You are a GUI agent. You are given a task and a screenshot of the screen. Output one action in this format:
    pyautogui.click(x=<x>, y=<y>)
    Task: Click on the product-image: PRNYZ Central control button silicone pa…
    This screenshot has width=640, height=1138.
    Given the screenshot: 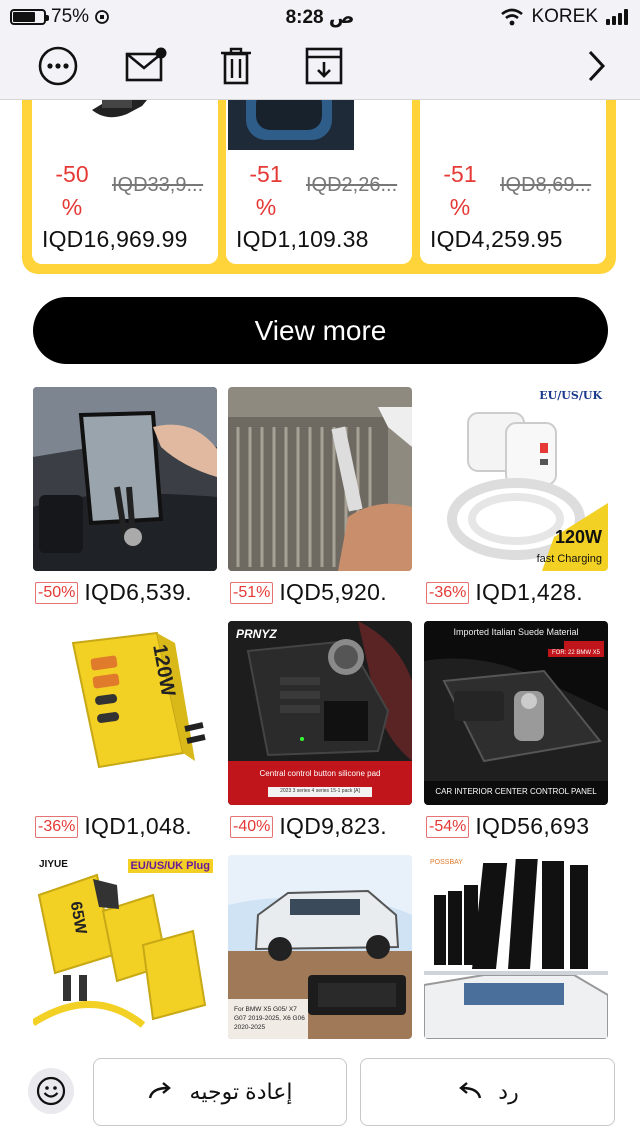 What is the action you would take?
    pyautogui.click(x=320, y=713)
    